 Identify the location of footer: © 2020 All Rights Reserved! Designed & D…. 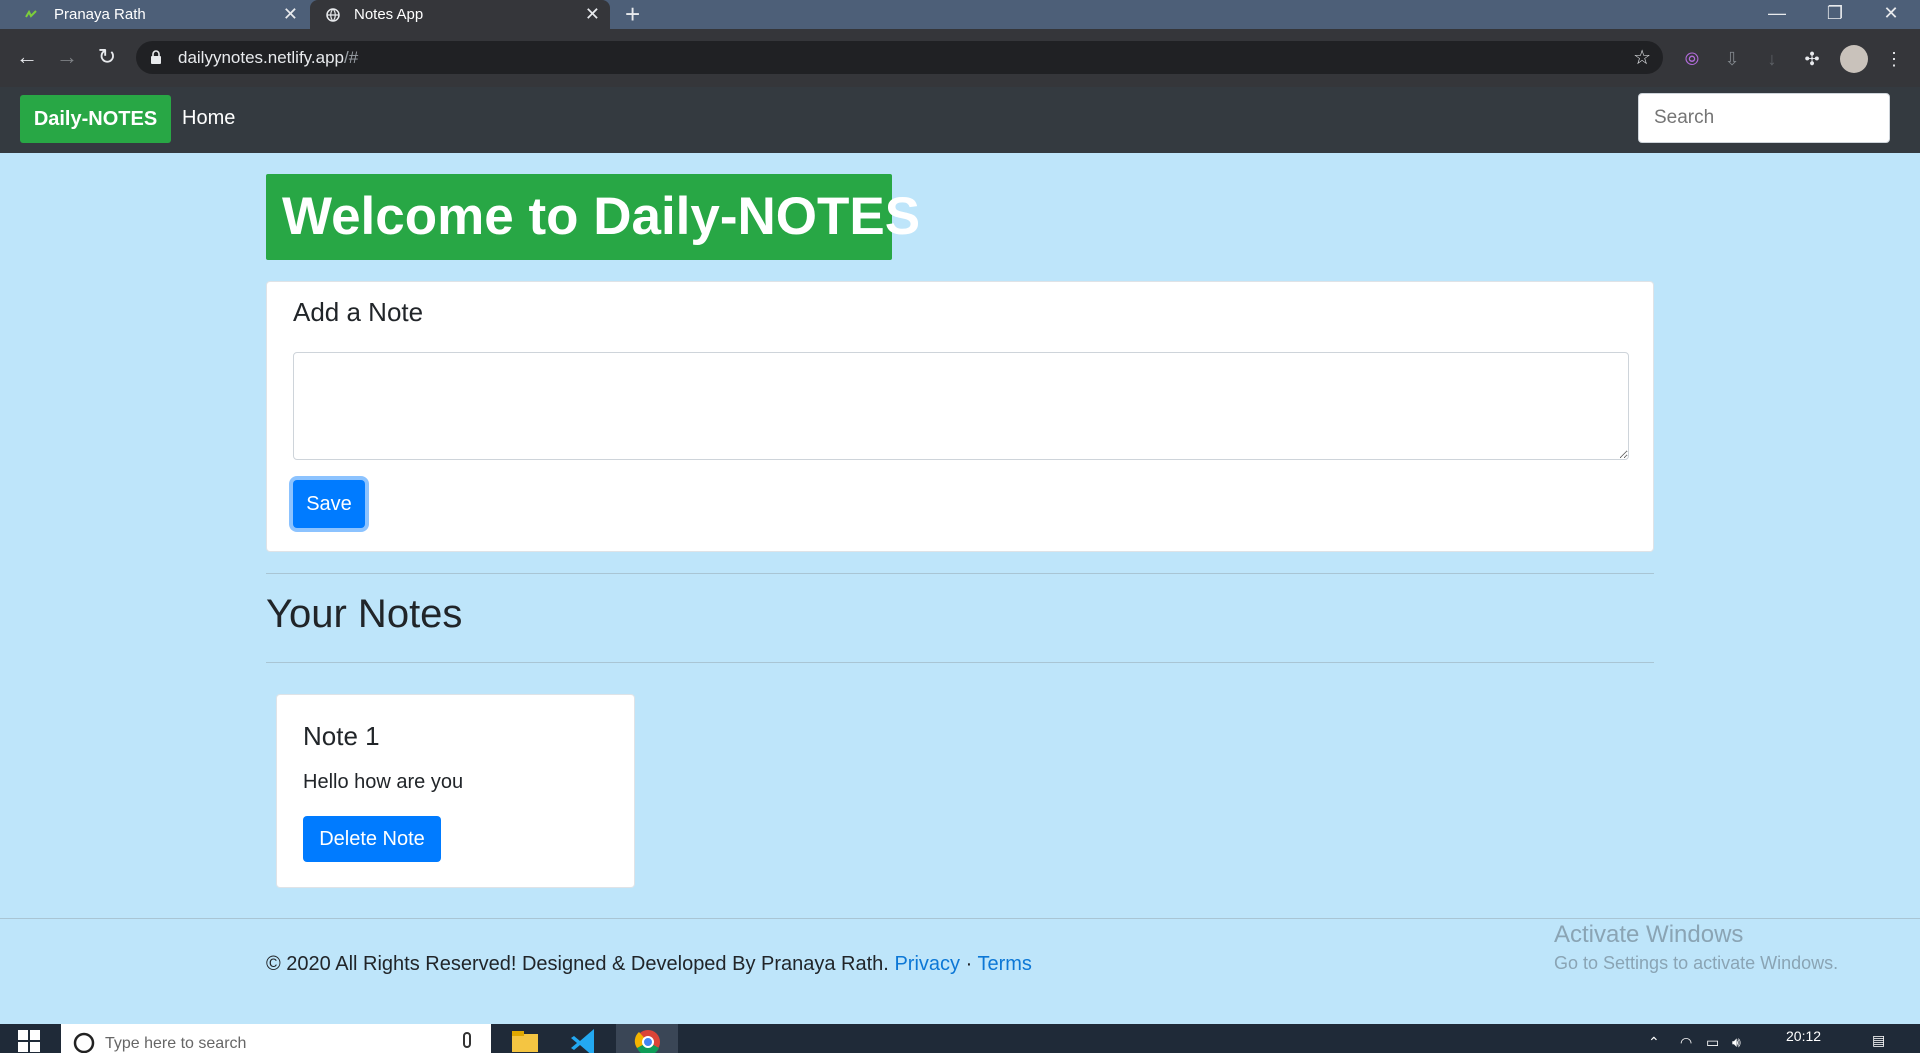
(649, 964).